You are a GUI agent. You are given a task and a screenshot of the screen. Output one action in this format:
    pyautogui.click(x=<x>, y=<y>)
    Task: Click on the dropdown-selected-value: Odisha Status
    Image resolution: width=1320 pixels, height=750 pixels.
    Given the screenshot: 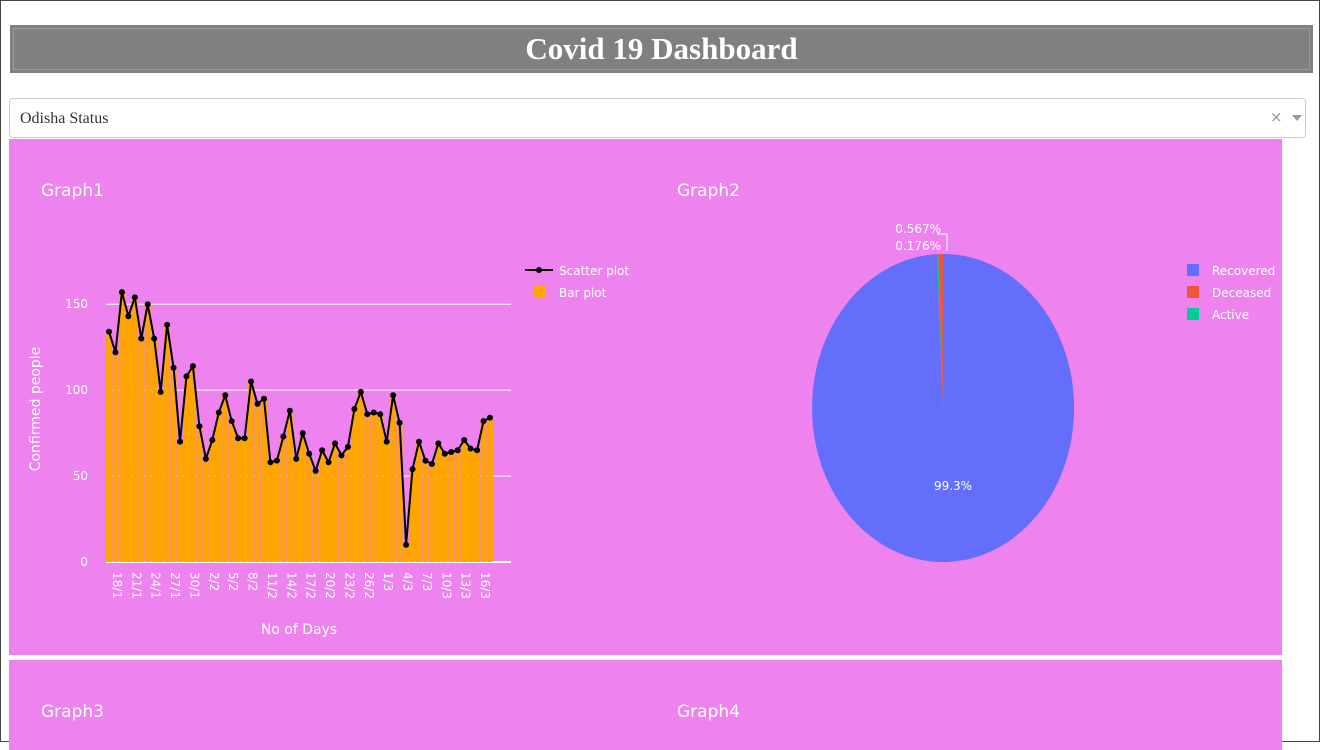 What is the action you would take?
    pyautogui.click(x=64, y=118)
    